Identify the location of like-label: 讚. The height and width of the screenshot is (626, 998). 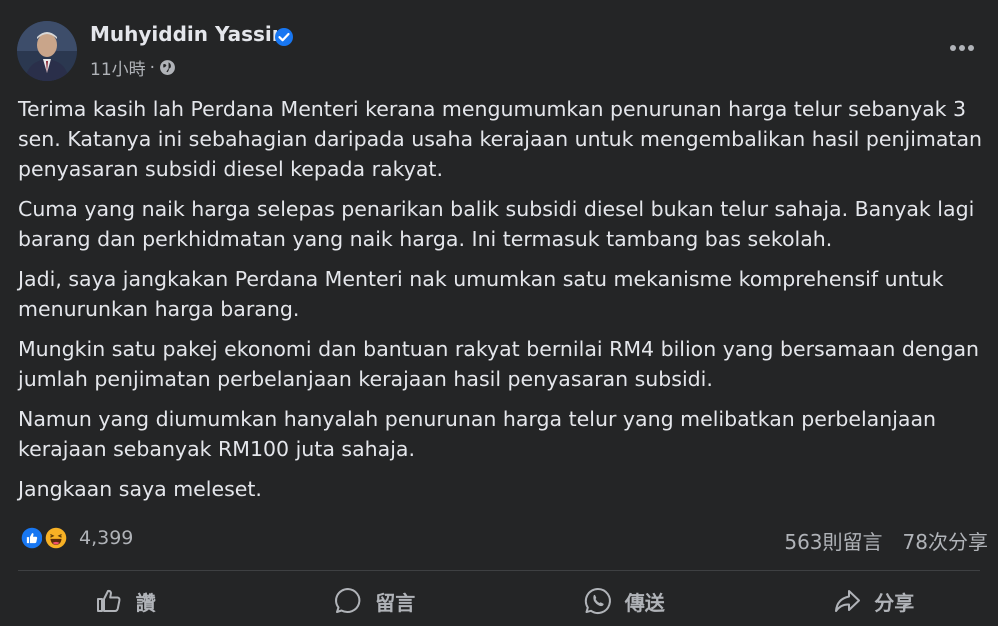
(145, 602).